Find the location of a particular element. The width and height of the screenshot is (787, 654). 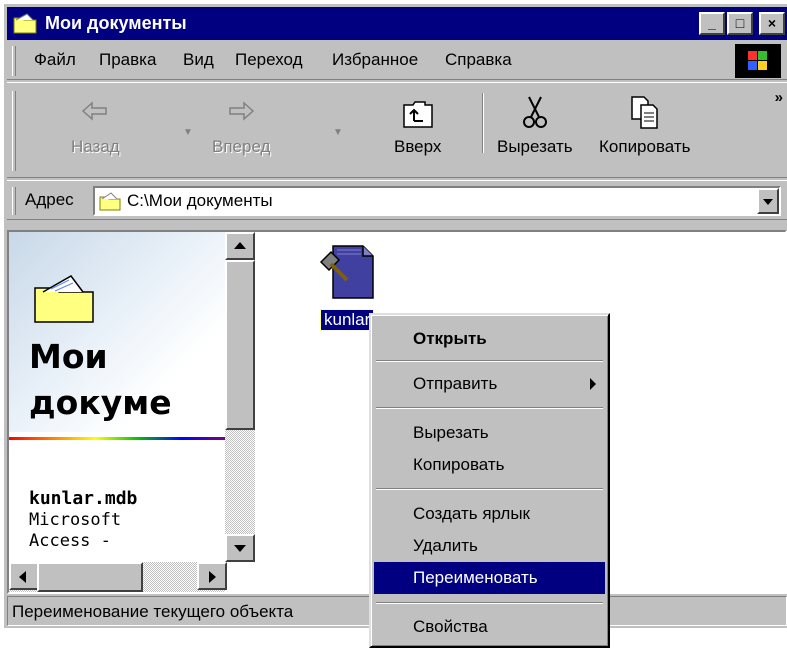

window-title: Мои документы is located at coordinates (116, 23).